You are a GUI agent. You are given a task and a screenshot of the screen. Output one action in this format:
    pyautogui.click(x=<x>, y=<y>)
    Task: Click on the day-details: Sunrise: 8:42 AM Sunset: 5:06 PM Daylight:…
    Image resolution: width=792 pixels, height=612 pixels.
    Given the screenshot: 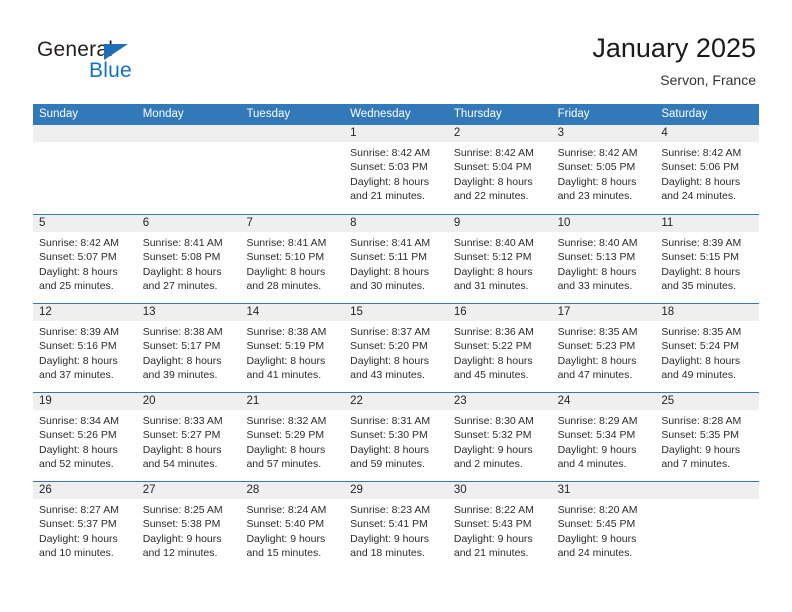 What is the action you would take?
    pyautogui.click(x=707, y=173)
    